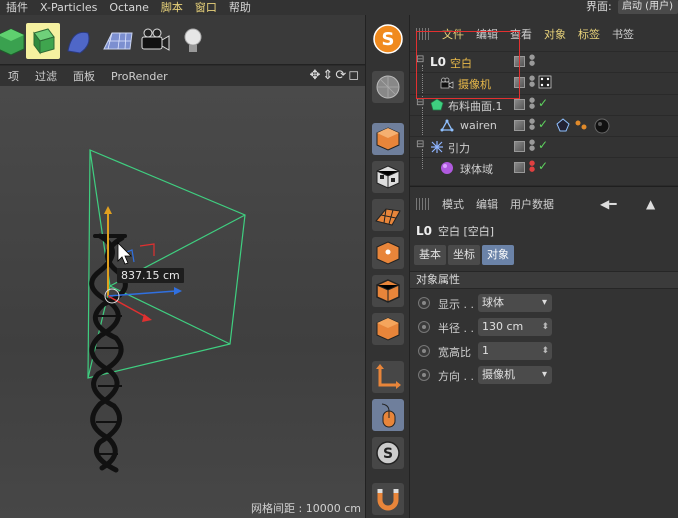  I want to click on cube-primitive-icon, so click(14, 41).